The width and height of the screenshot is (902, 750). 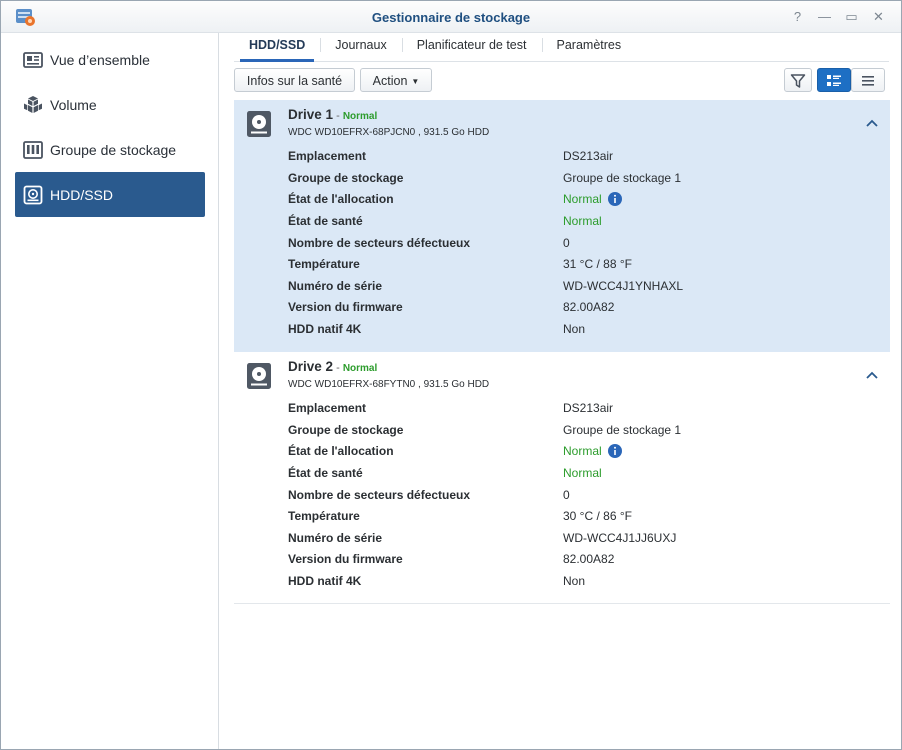 What do you see at coordinates (110, 149) in the screenshot?
I see `sidebar-item-storage-pool: Groupe de stockage` at bounding box center [110, 149].